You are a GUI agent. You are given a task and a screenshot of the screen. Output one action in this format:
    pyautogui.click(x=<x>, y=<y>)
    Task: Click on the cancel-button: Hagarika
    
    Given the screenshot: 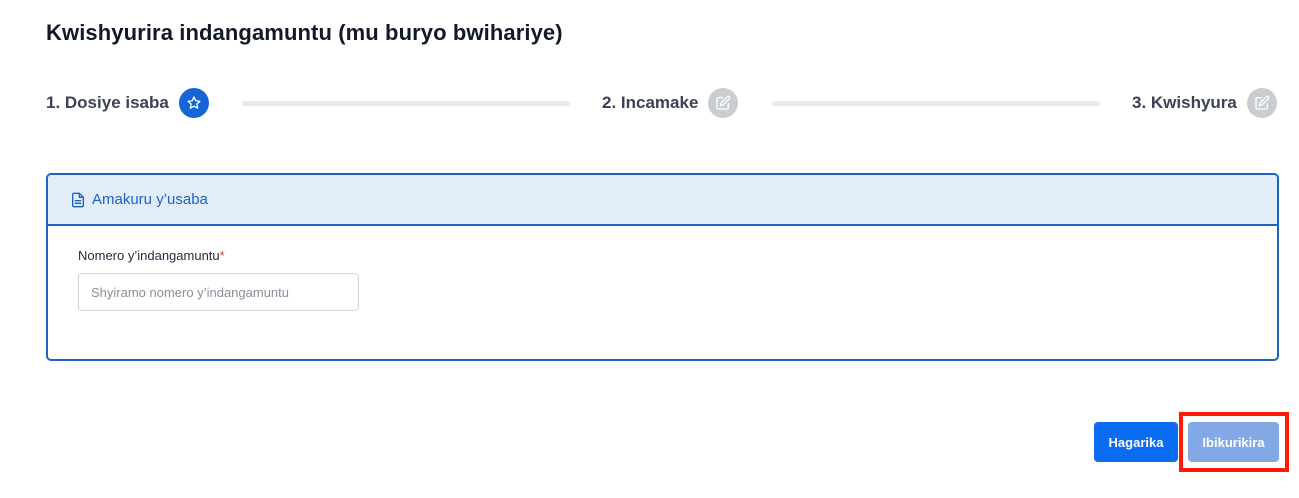 What is the action you would take?
    pyautogui.click(x=1136, y=442)
    